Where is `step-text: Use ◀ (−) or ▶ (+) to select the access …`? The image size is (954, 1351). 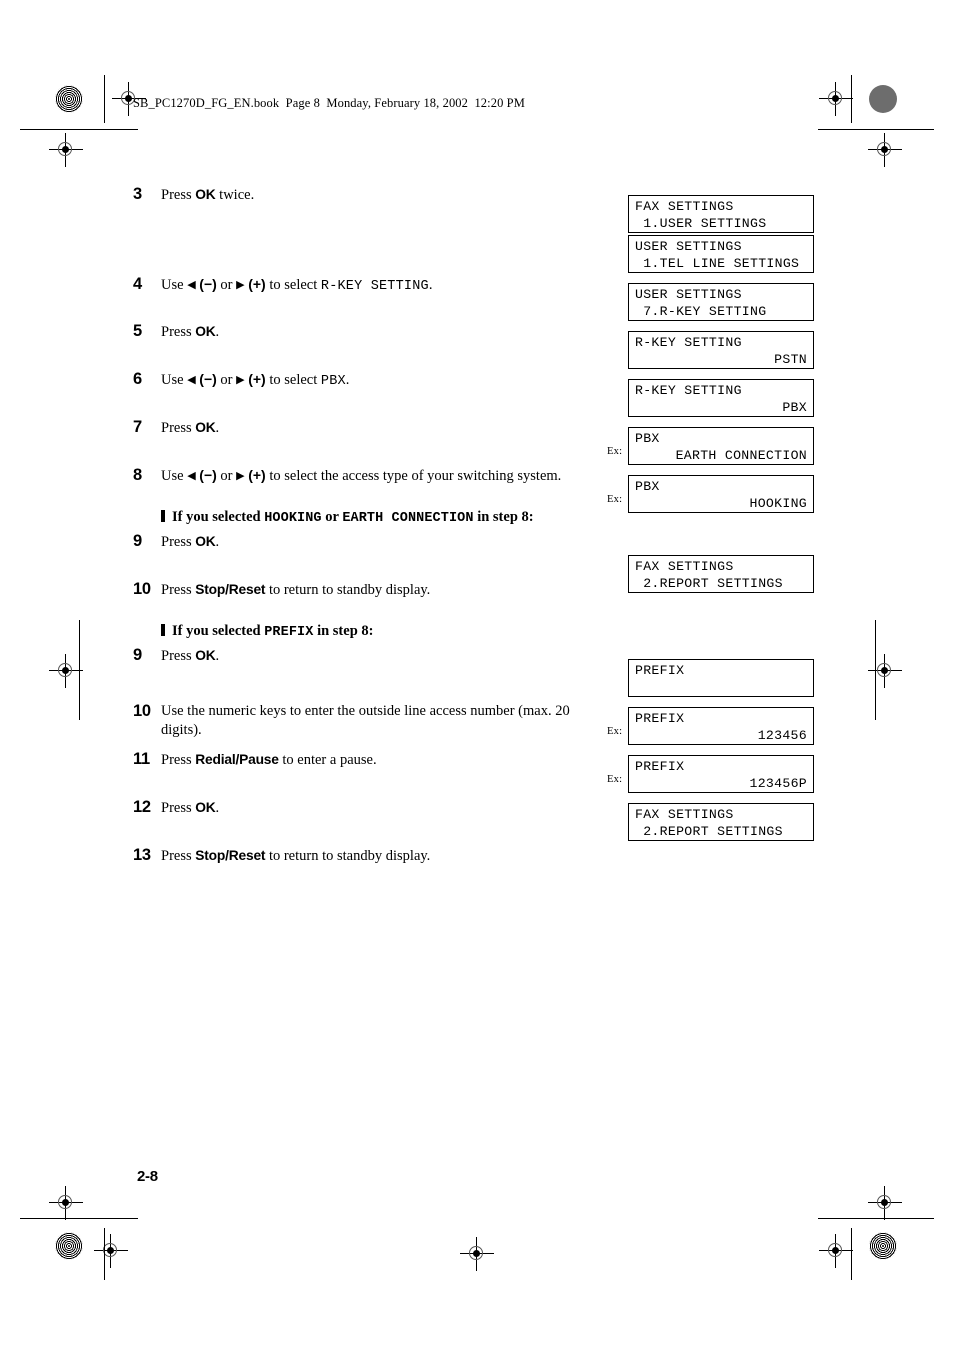
step-text: Use ◀ (−) or ▶ (+) to select the access … is located at coordinates (372, 476).